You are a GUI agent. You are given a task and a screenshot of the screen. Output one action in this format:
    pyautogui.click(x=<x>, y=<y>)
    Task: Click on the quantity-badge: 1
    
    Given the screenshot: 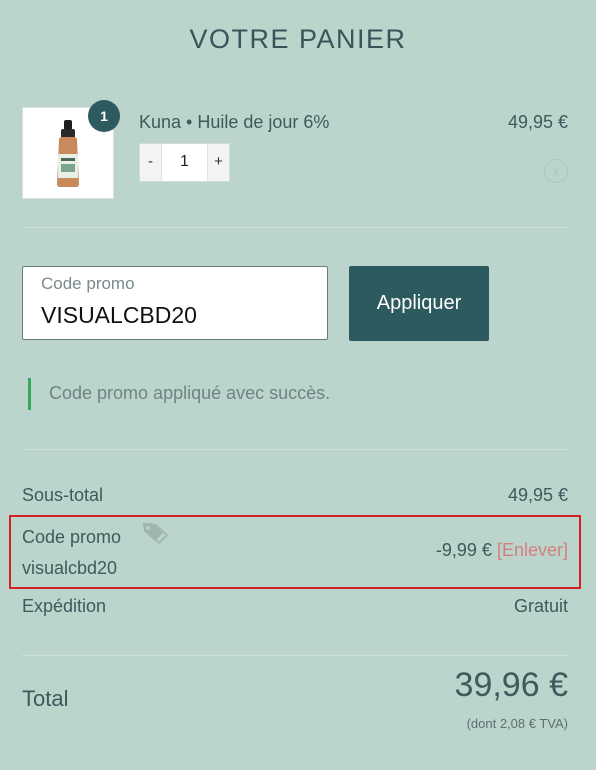 What is the action you would take?
    pyautogui.click(x=104, y=116)
    